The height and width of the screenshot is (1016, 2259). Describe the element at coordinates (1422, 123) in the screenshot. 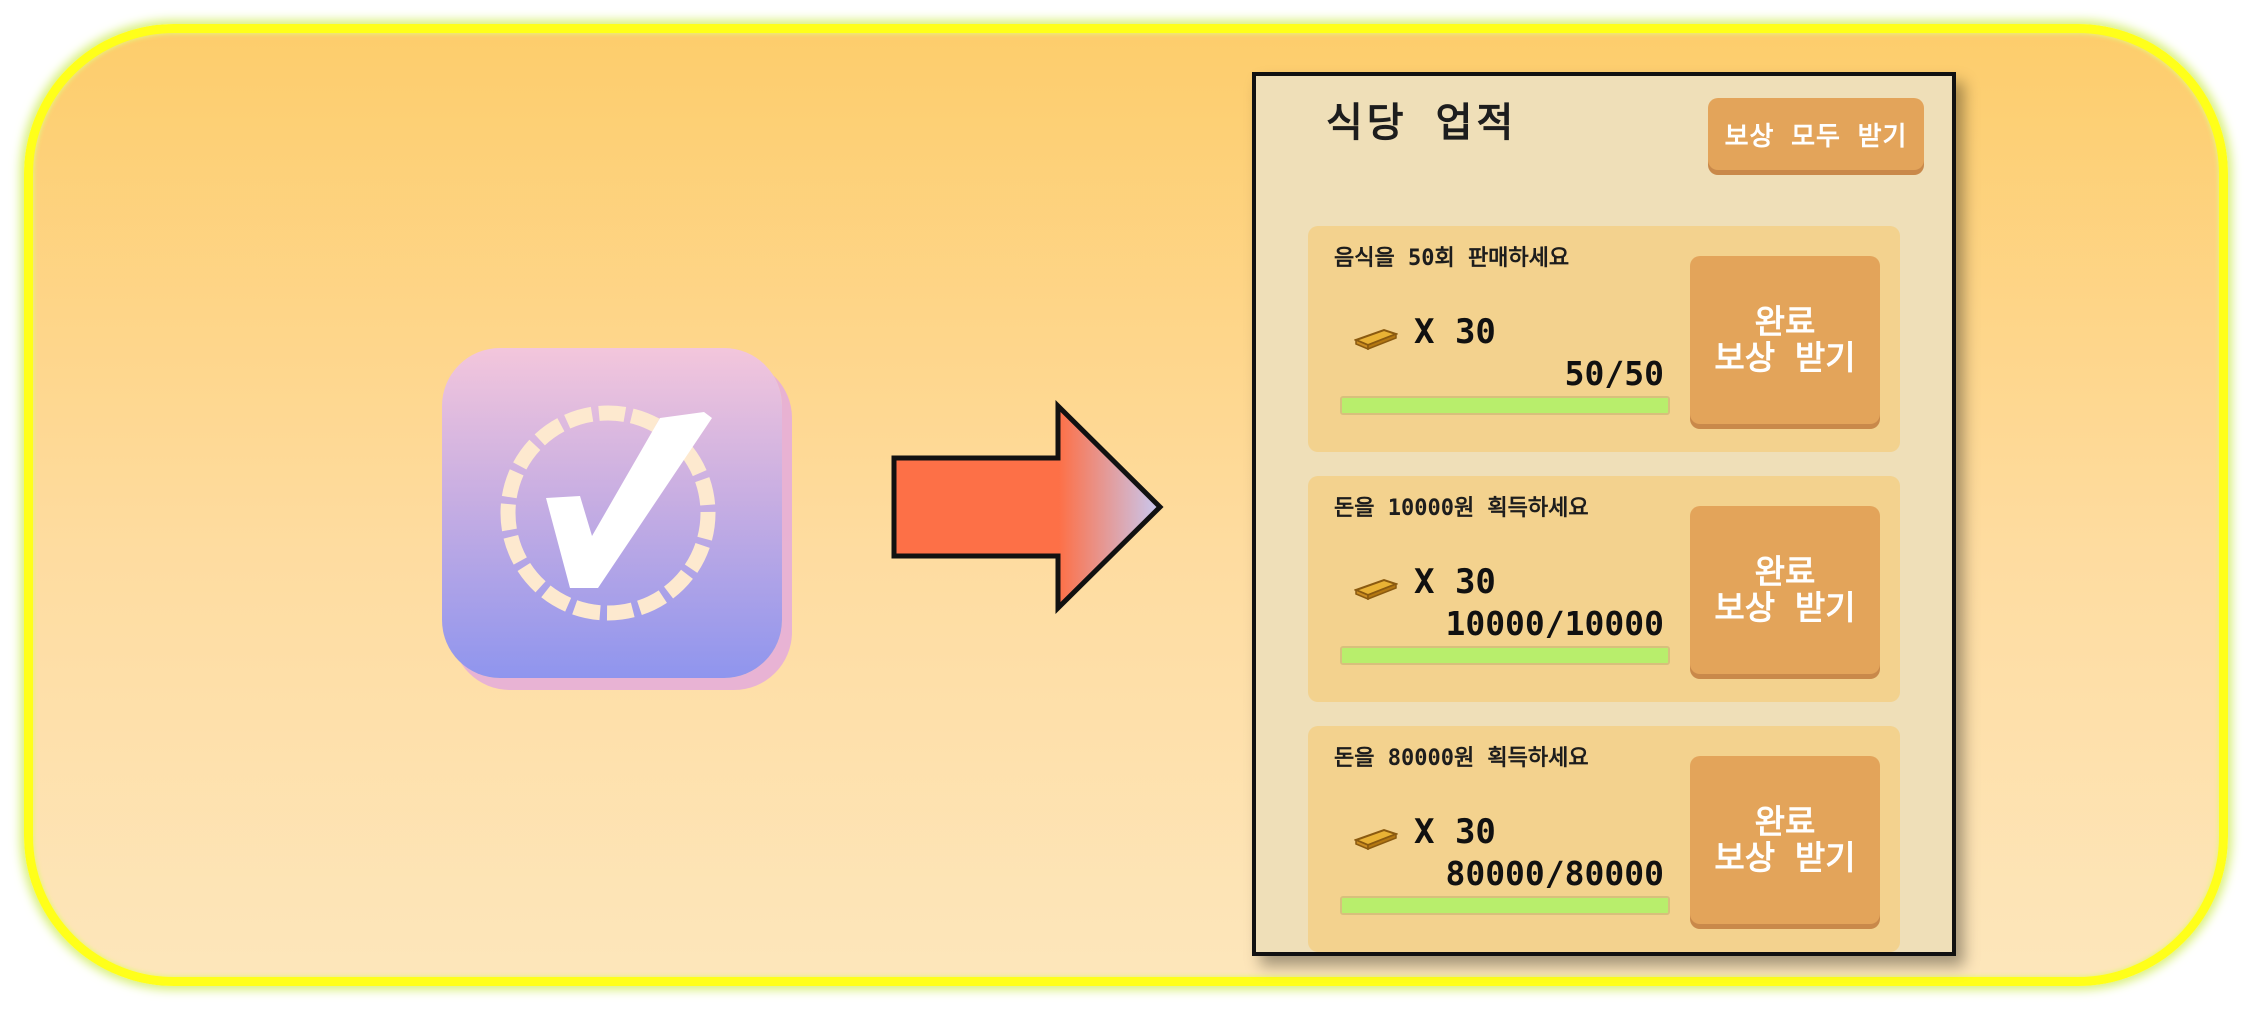

I see `panel-title: 식당 업적` at that location.